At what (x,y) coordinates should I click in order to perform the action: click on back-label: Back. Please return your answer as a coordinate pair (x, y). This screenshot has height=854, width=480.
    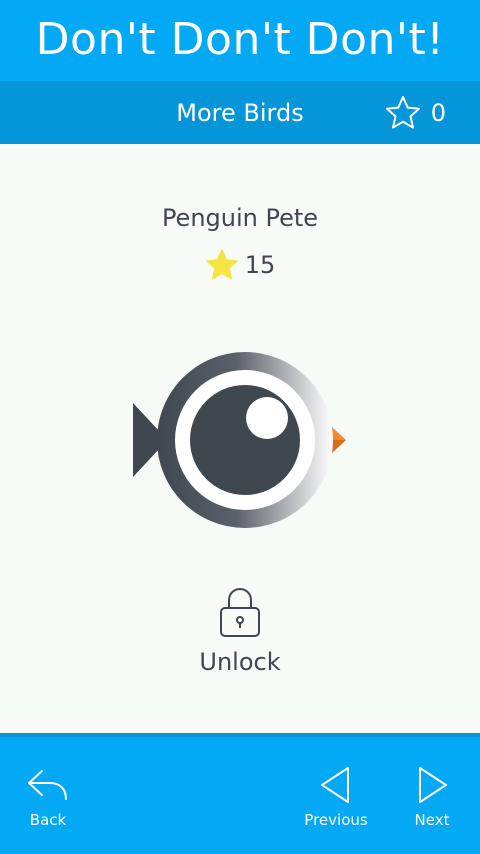
    Looking at the image, I should click on (48, 820).